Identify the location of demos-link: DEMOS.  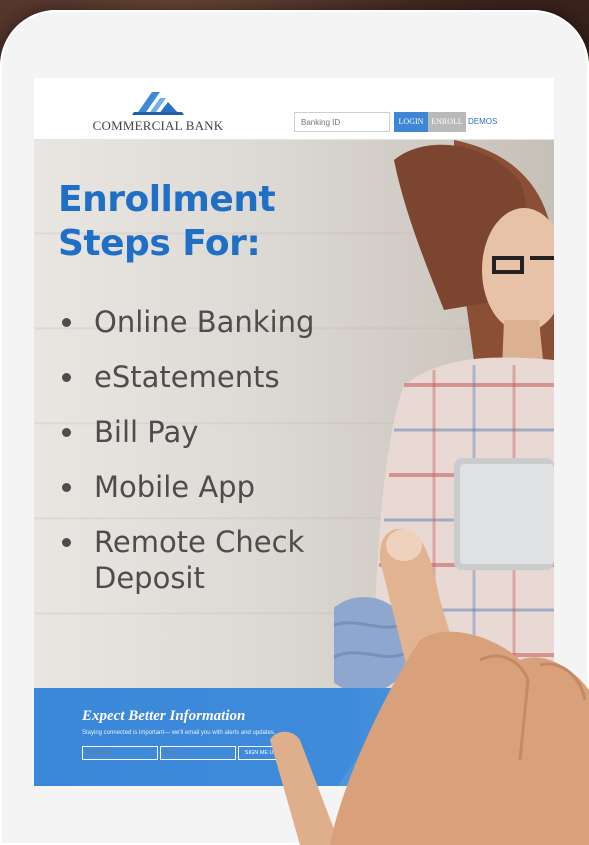
(482, 122).